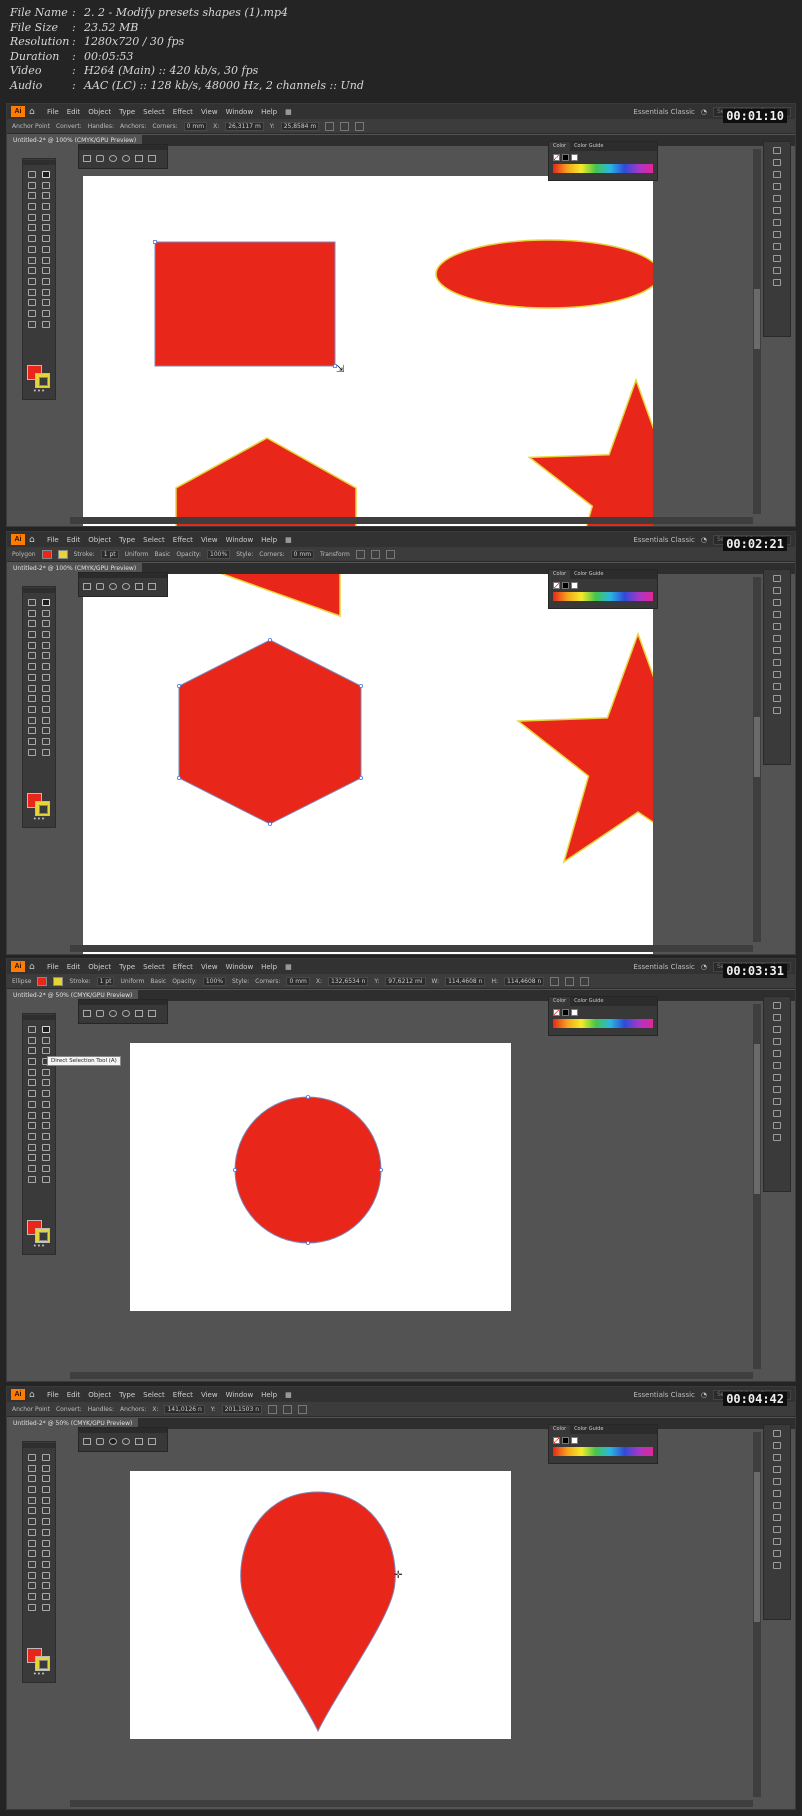 The width and height of the screenshot is (802, 1816). What do you see at coordinates (556, 157) in the screenshot?
I see `none-color-chip` at bounding box center [556, 157].